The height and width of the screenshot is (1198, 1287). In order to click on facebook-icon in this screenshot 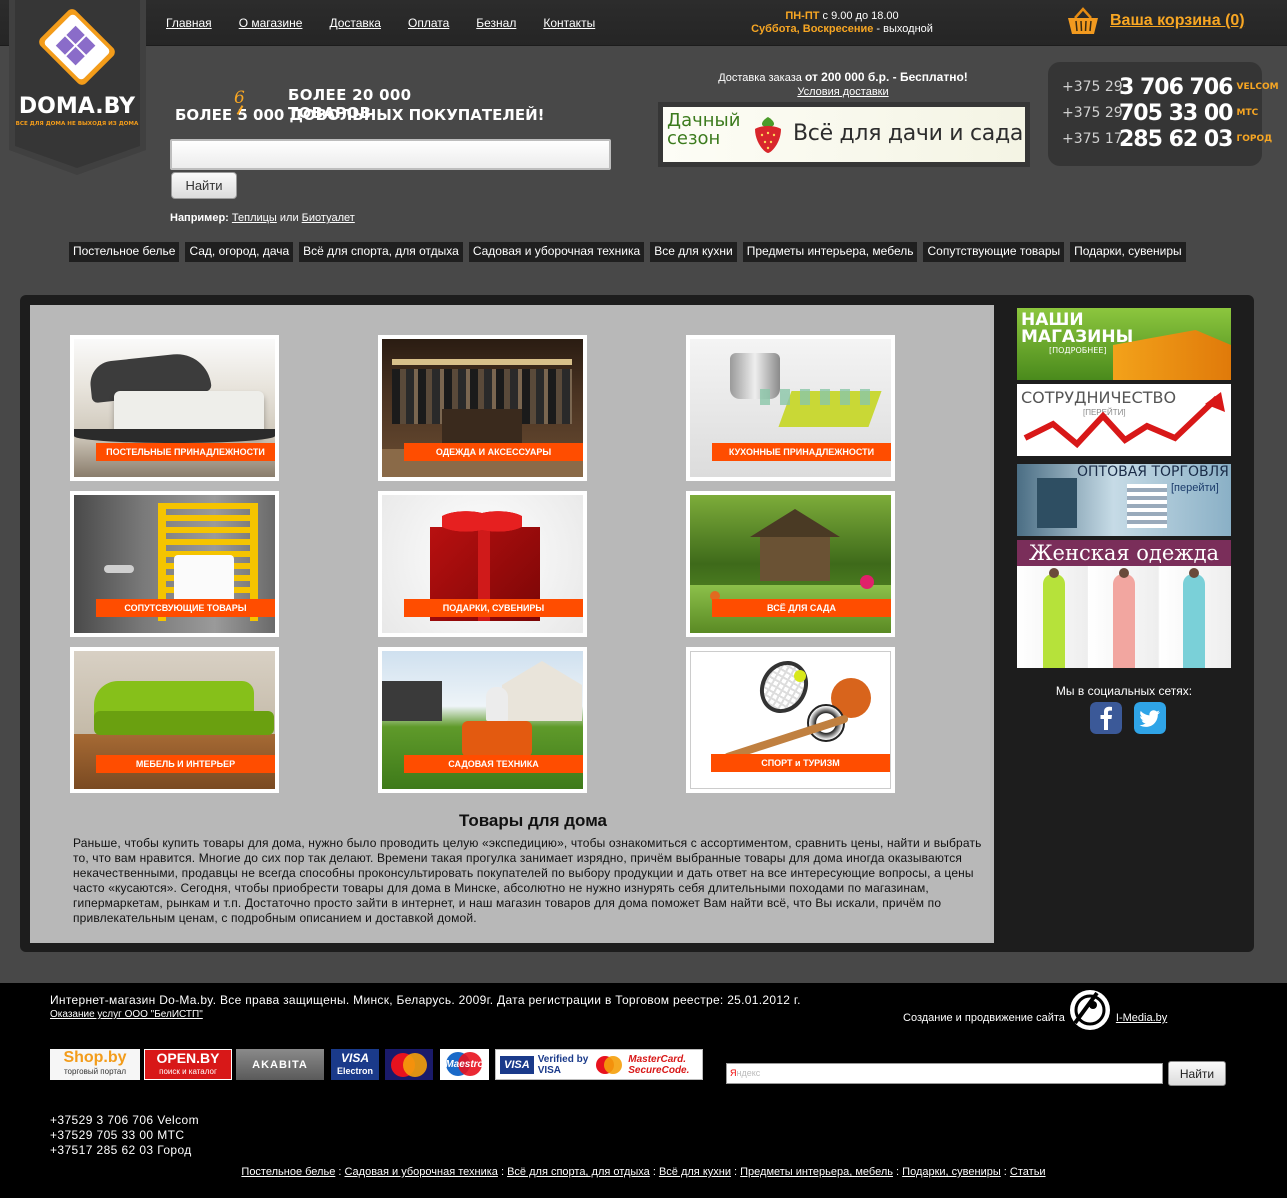, I will do `click(1106, 718)`.